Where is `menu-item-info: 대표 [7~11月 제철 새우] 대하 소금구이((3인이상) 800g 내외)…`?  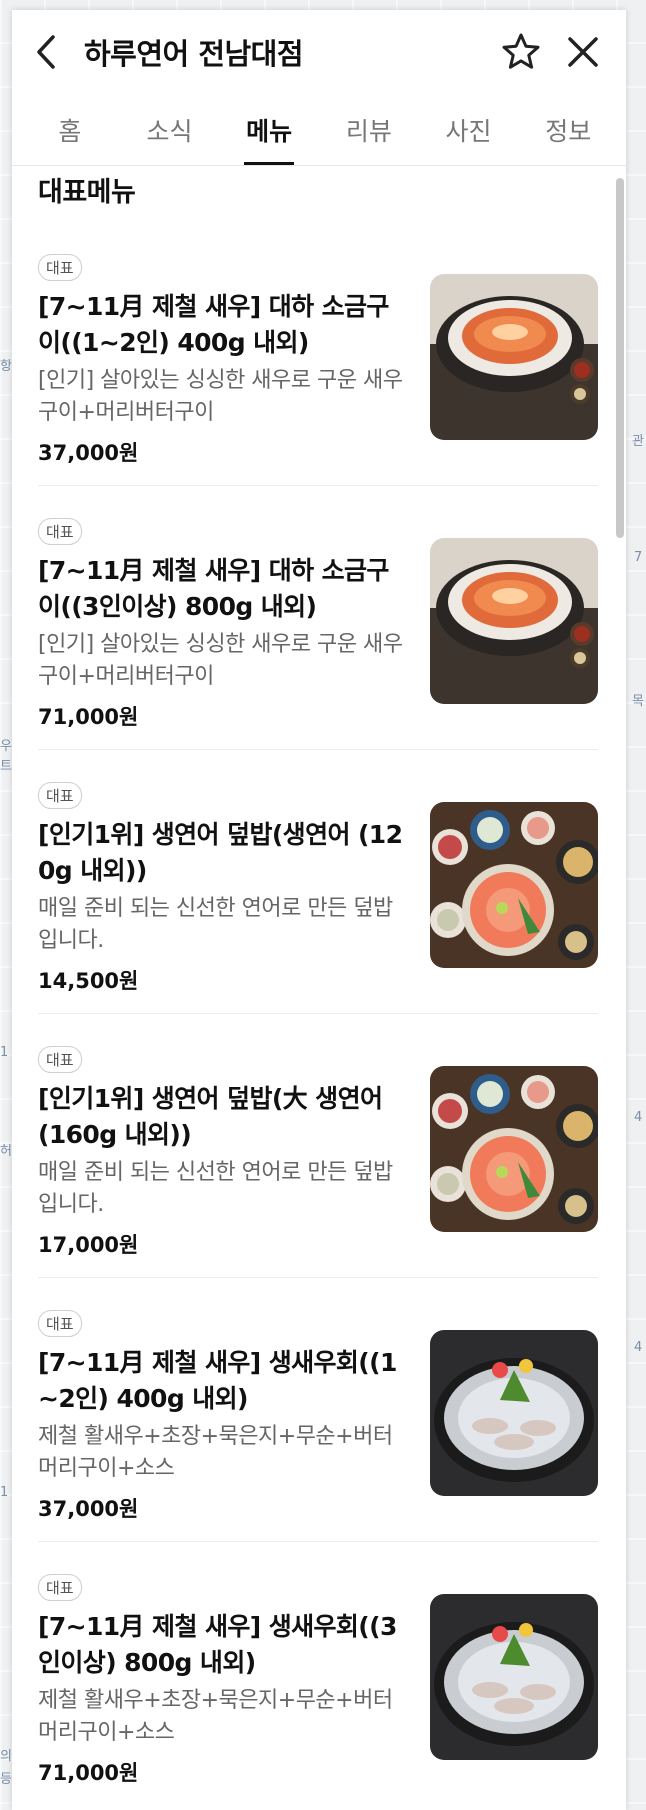
menu-item-info: 대표 [7~11月 제철 새우] 대하 소금구이((3인이상) 800g 내외)… is located at coordinates (223, 633).